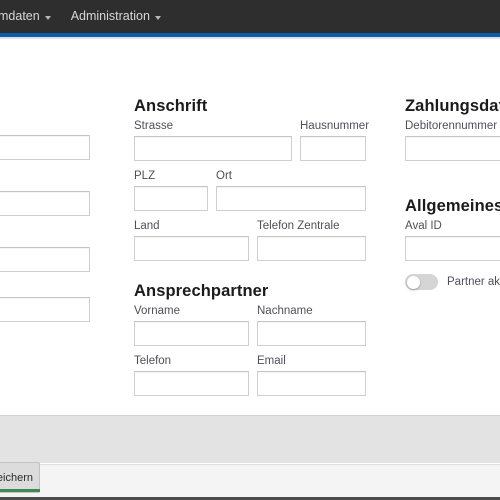  I want to click on label-land: Land, so click(147, 226).